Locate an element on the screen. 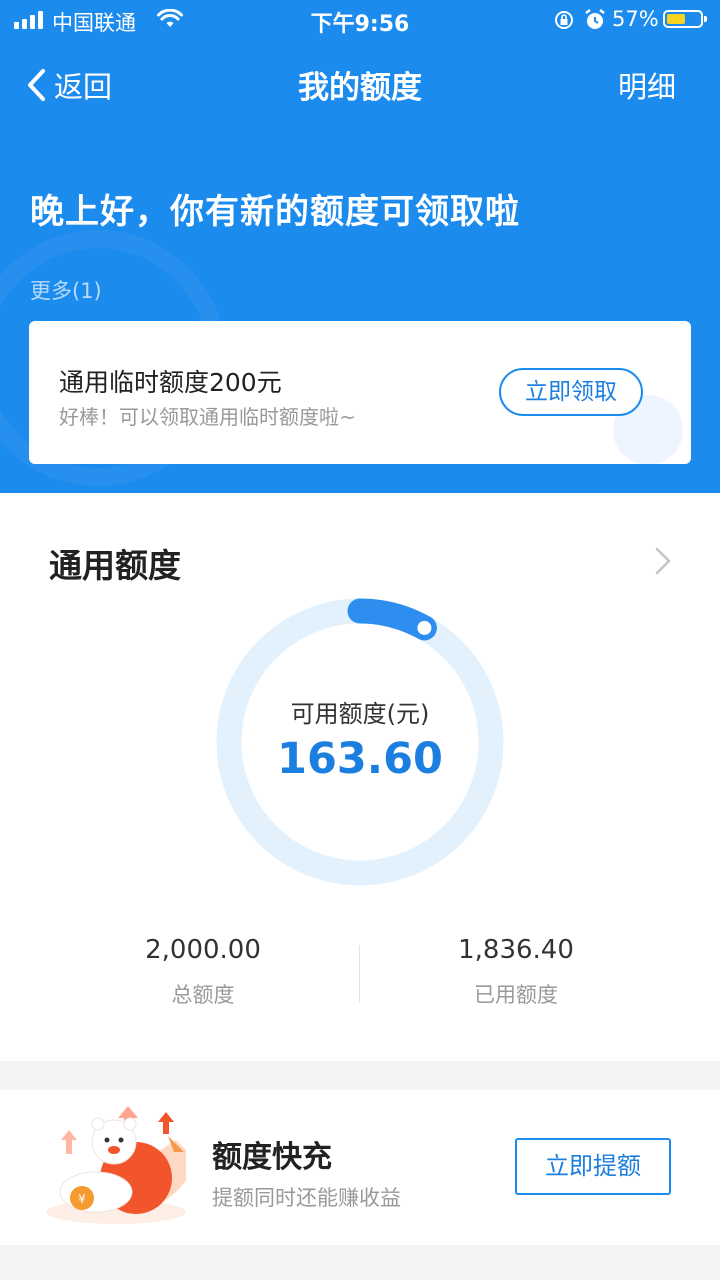  total-label: 总额度 is located at coordinates (203, 995).